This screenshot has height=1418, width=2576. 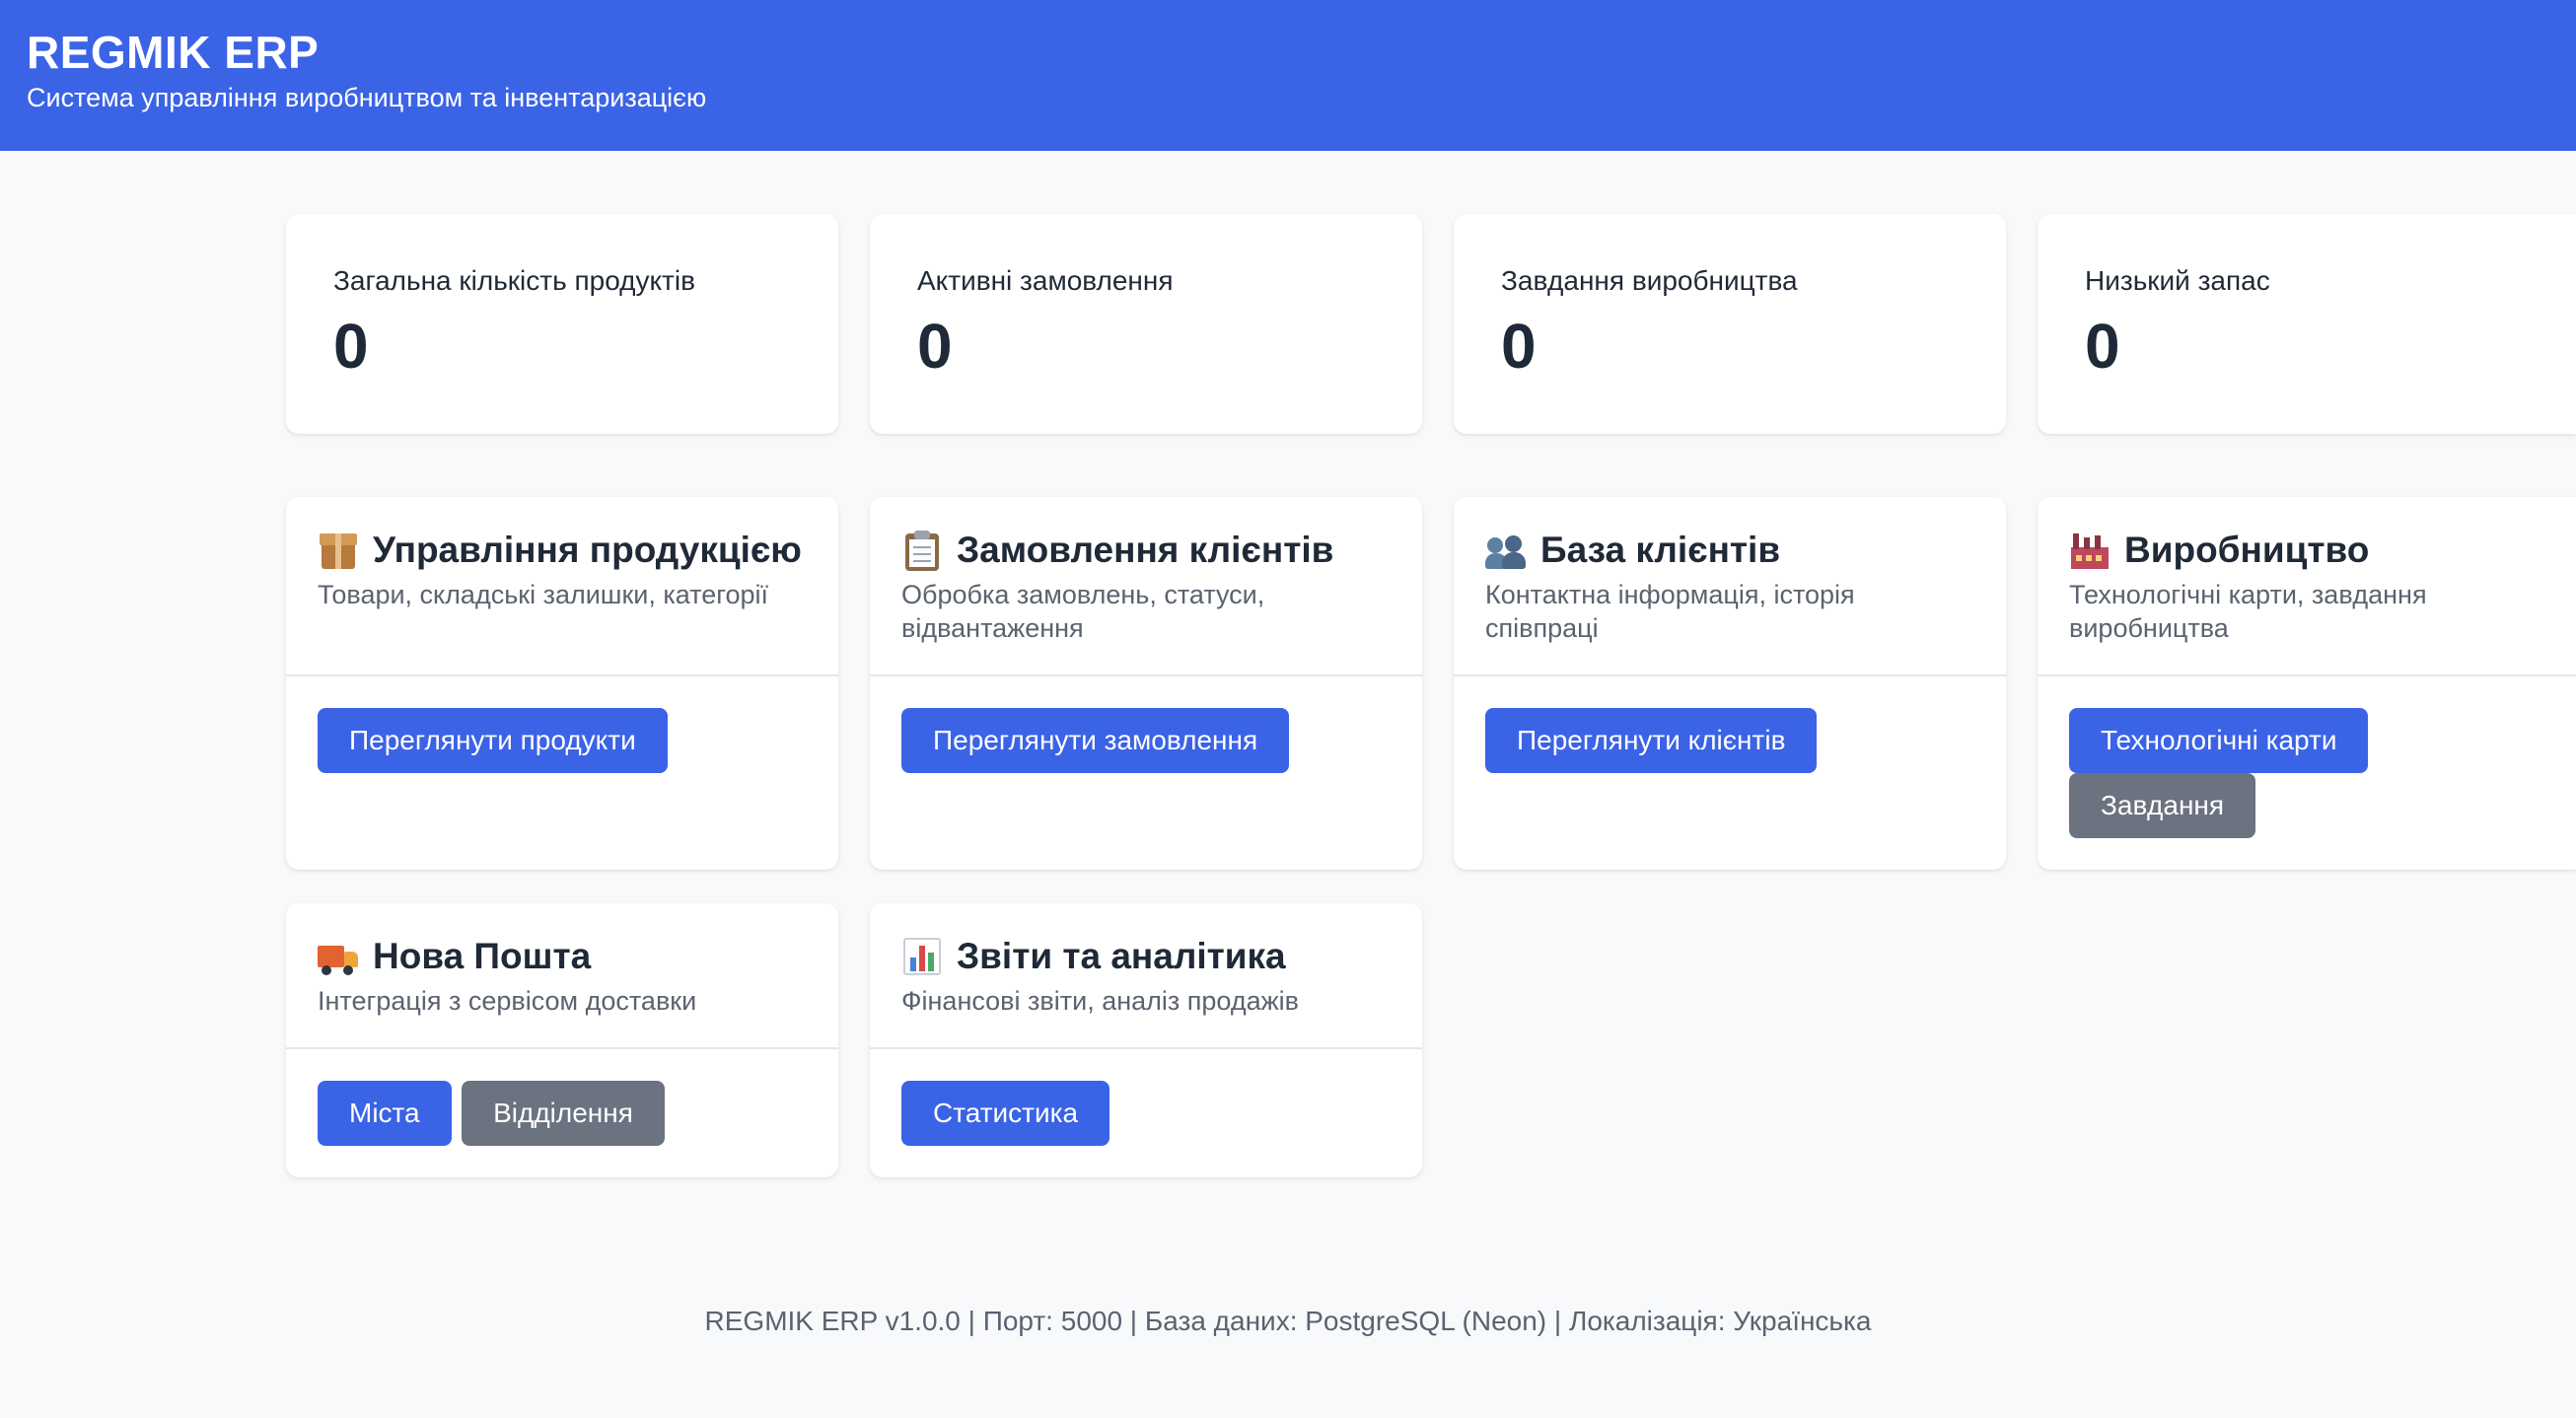 What do you see at coordinates (1146, 1097) in the screenshot?
I see `module-actions: Статистика` at bounding box center [1146, 1097].